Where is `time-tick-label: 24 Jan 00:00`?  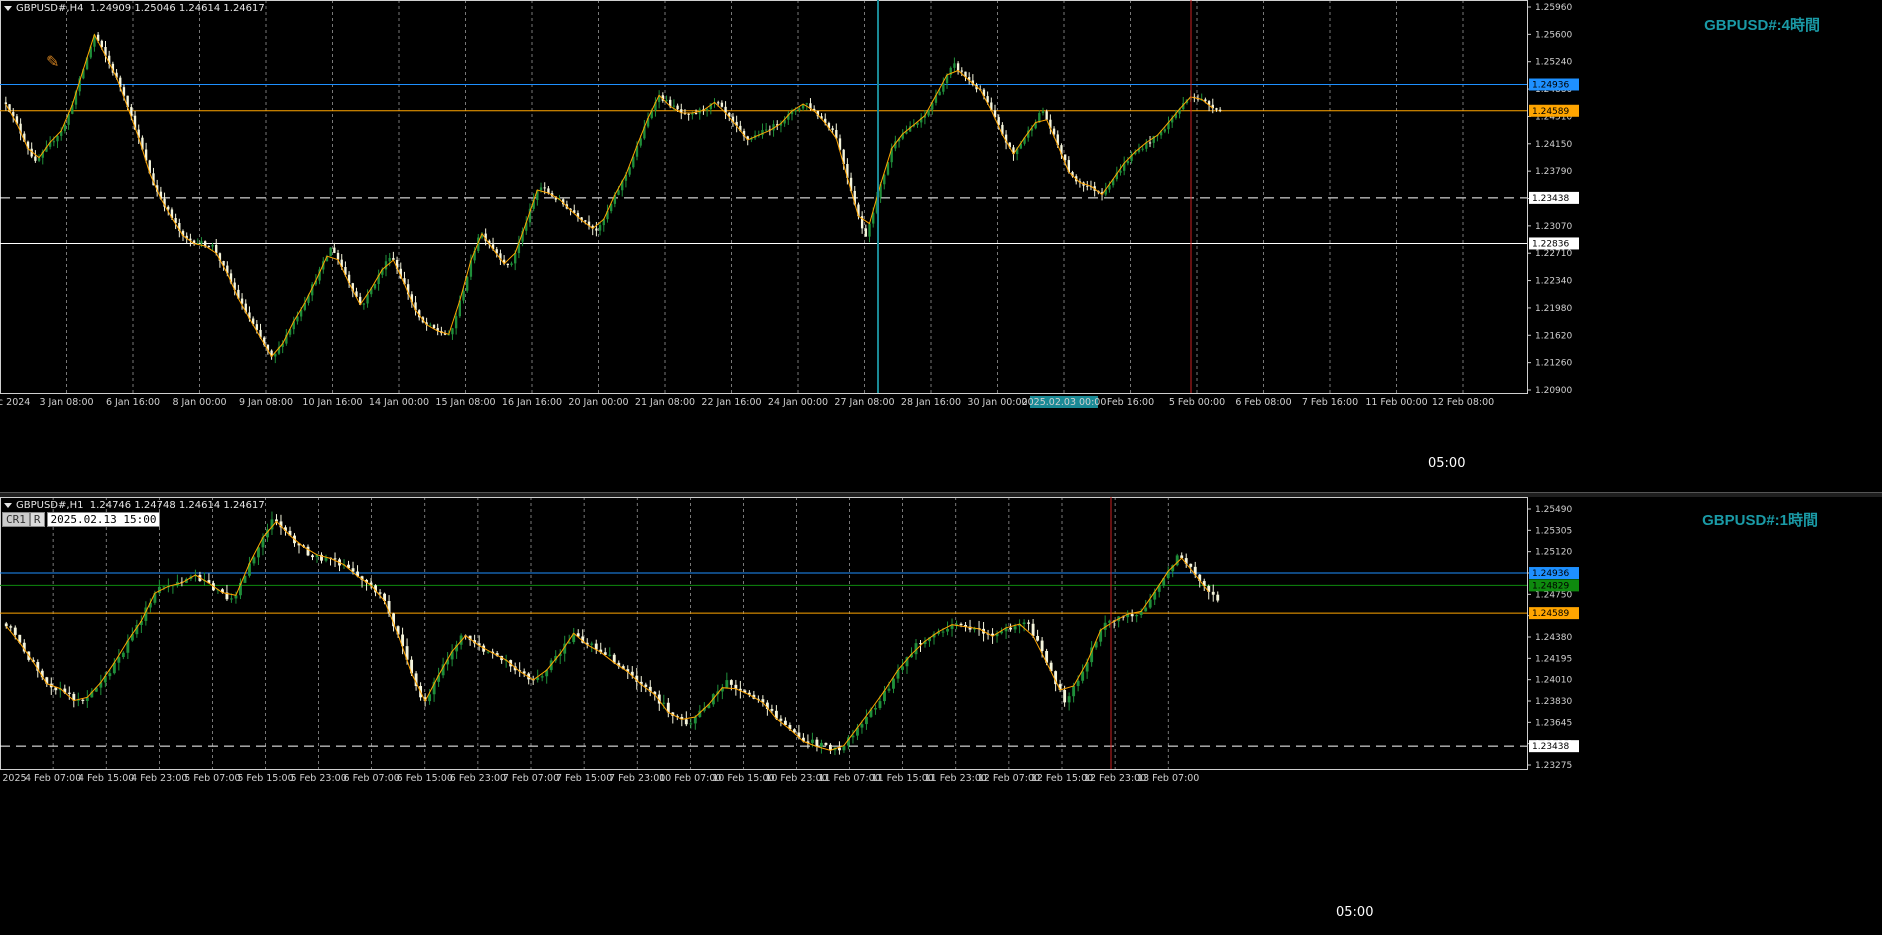
time-tick-label: 24 Jan 00:00 is located at coordinates (798, 402).